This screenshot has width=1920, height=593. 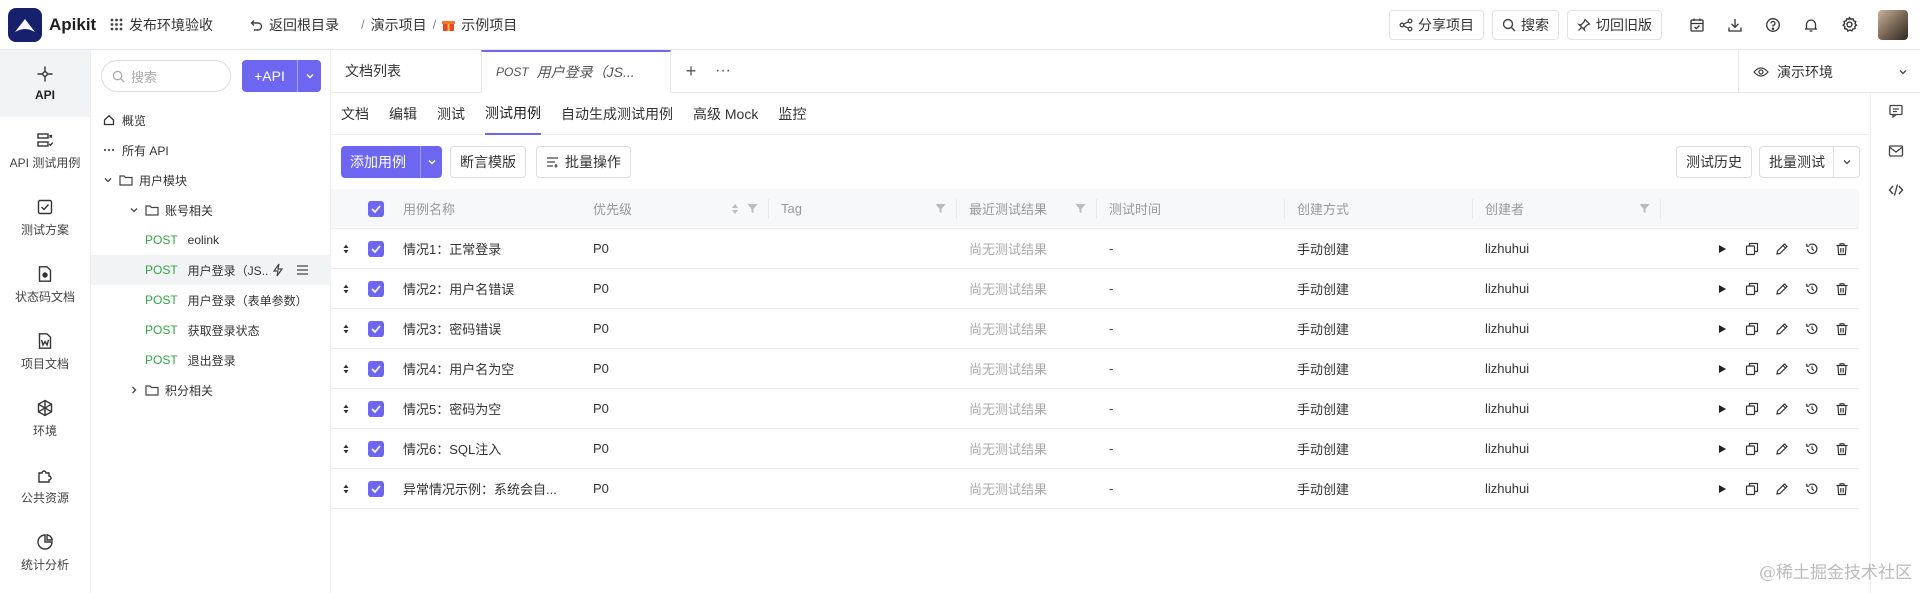 What do you see at coordinates (691, 71) in the screenshot?
I see `add-tab-icon: +` at bounding box center [691, 71].